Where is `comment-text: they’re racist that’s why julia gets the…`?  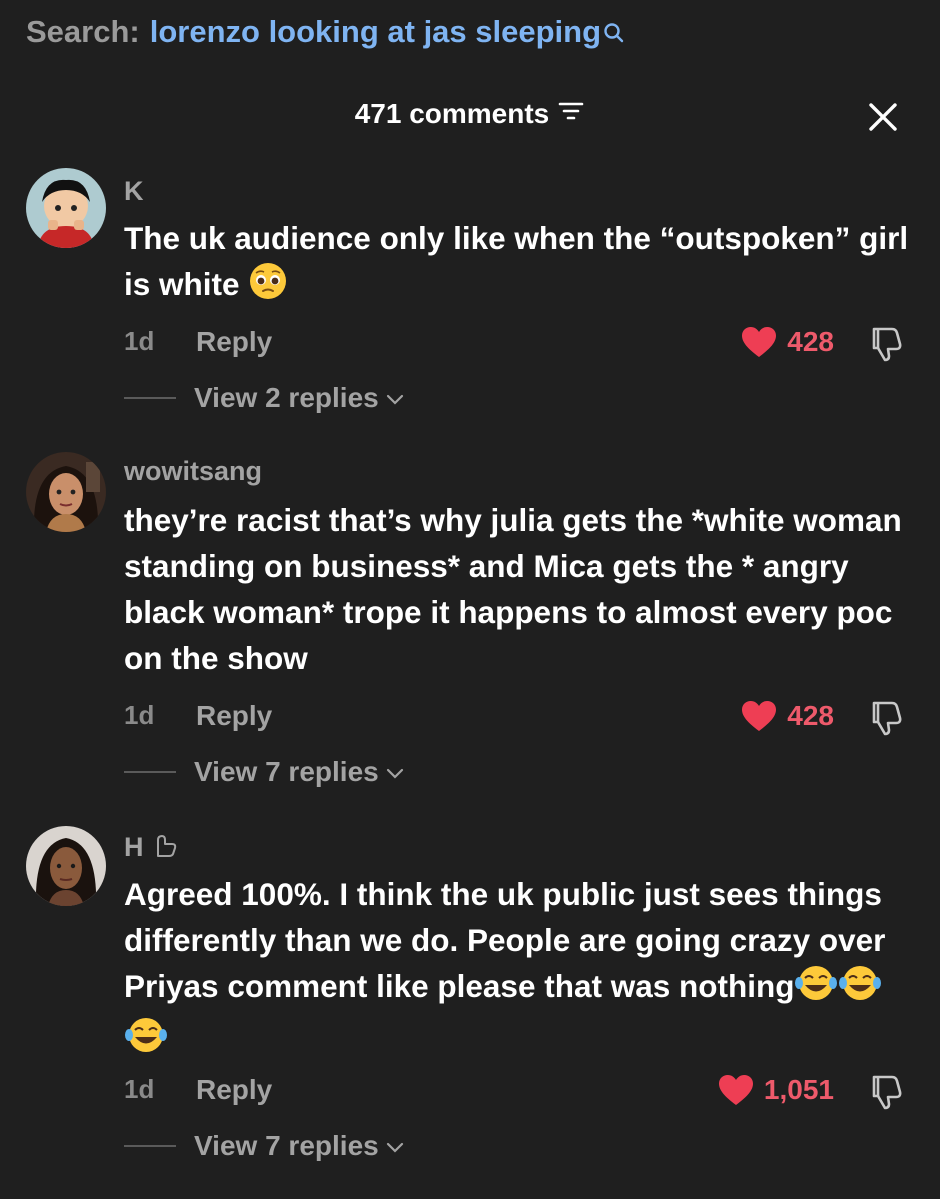
comment-text: they’re racist that’s why julia gets the… is located at coordinates (513, 589).